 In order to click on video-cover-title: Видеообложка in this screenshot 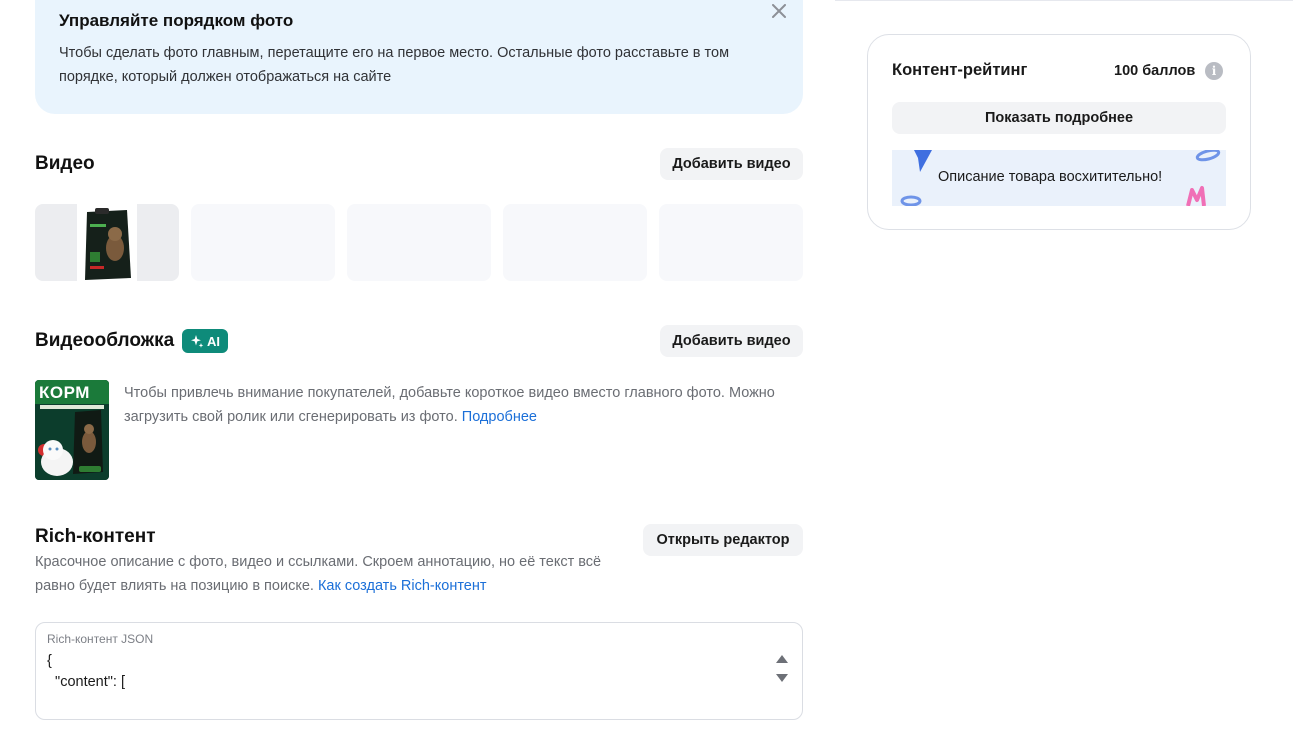, I will do `click(105, 340)`.